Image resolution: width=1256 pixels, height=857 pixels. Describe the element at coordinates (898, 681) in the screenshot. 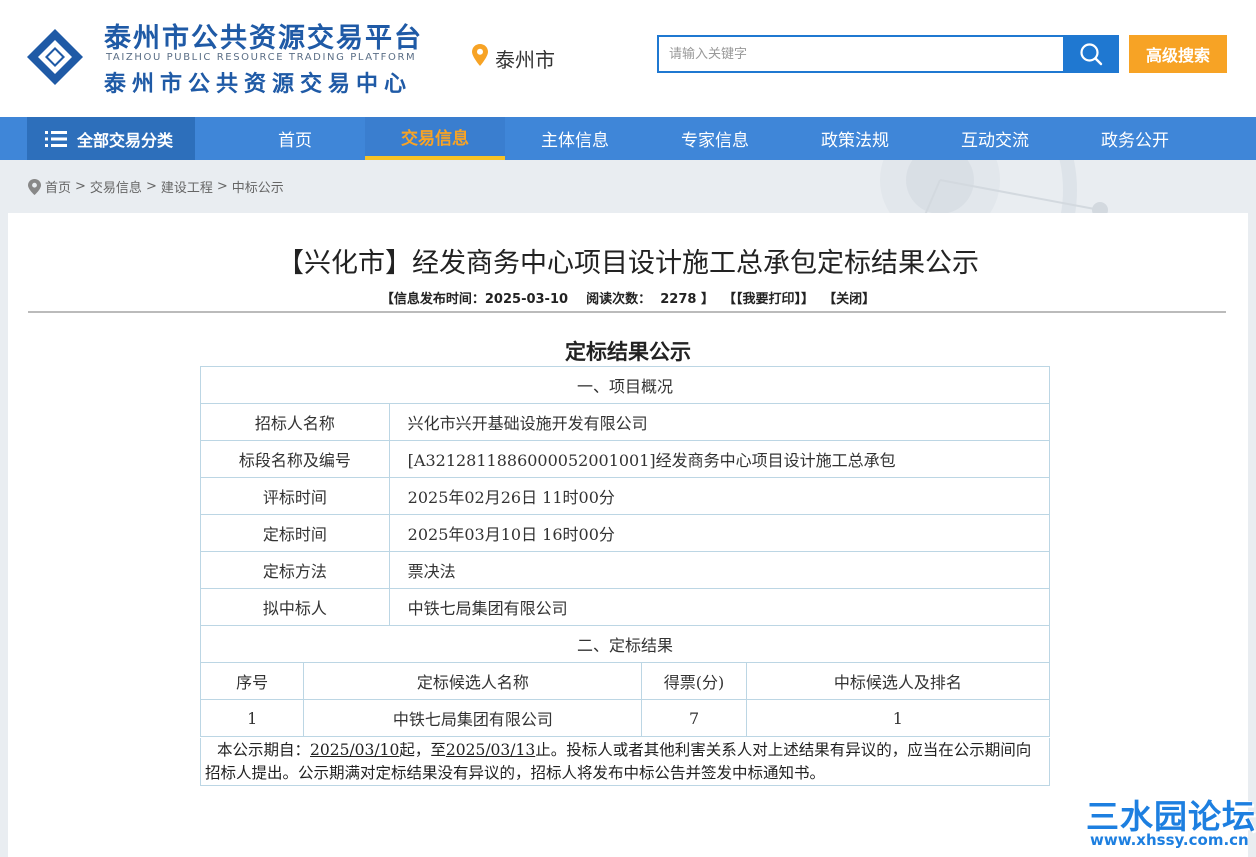

I see `column-header-rank: 中标候选人及排名` at that location.